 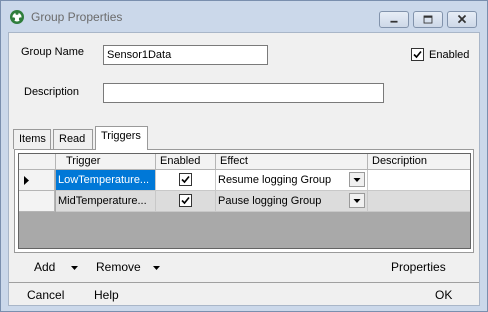 I want to click on column-header-trigger: Trigger, so click(x=106, y=162).